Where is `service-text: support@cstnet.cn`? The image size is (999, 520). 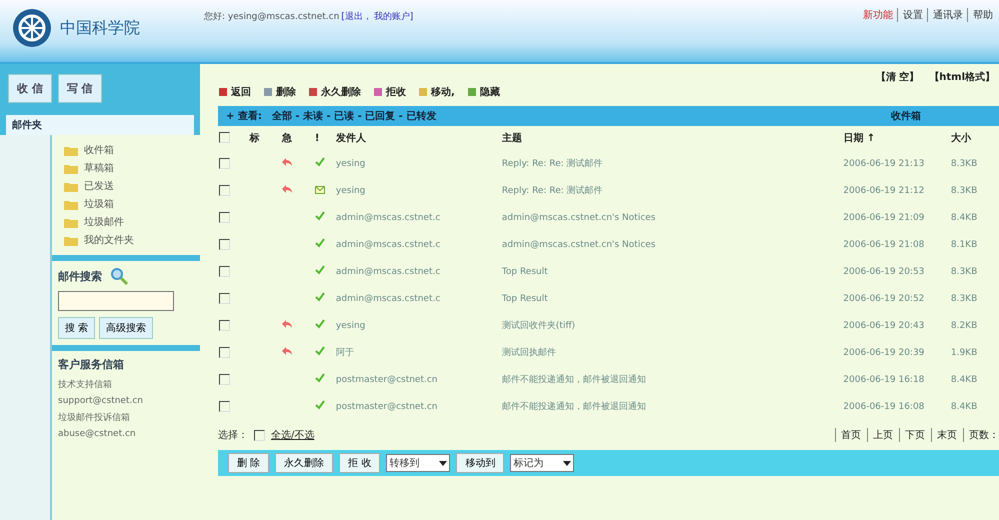
service-text: support@cstnet.cn is located at coordinates (101, 401).